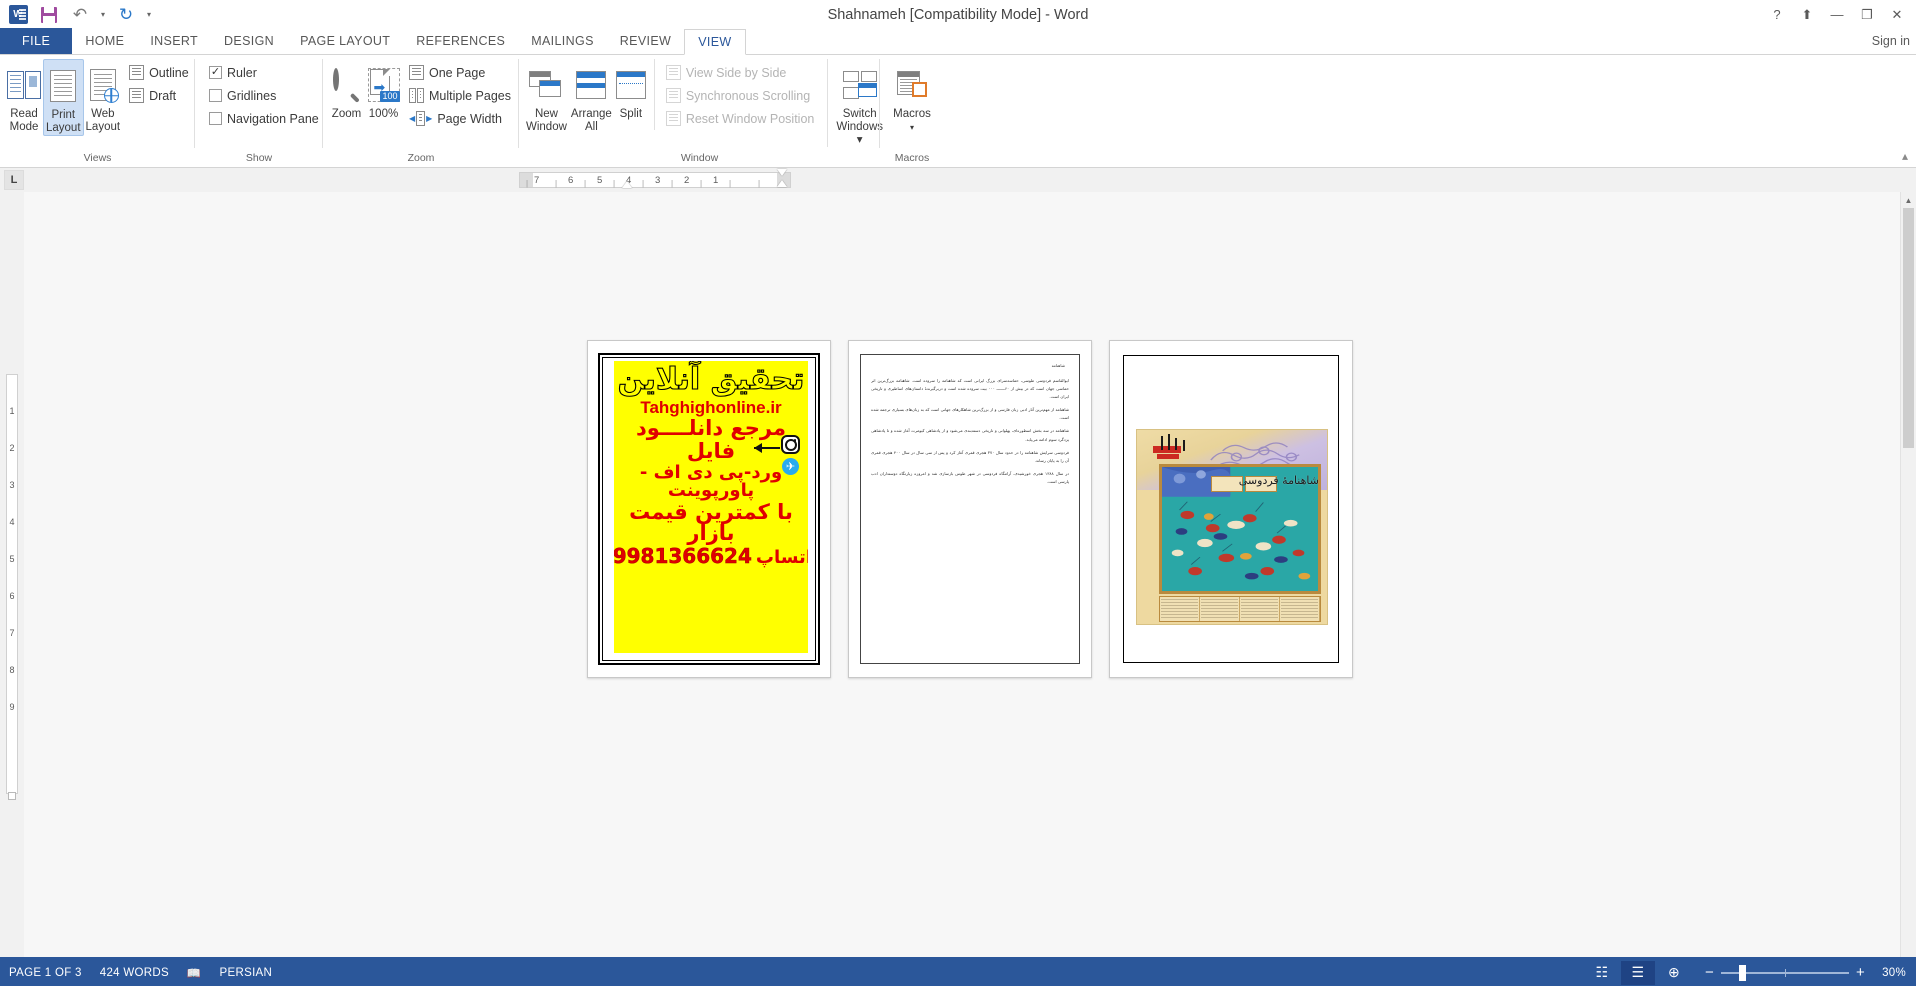  Describe the element at coordinates (346, 90) in the screenshot. I see `zoom-button: Zoom` at that location.